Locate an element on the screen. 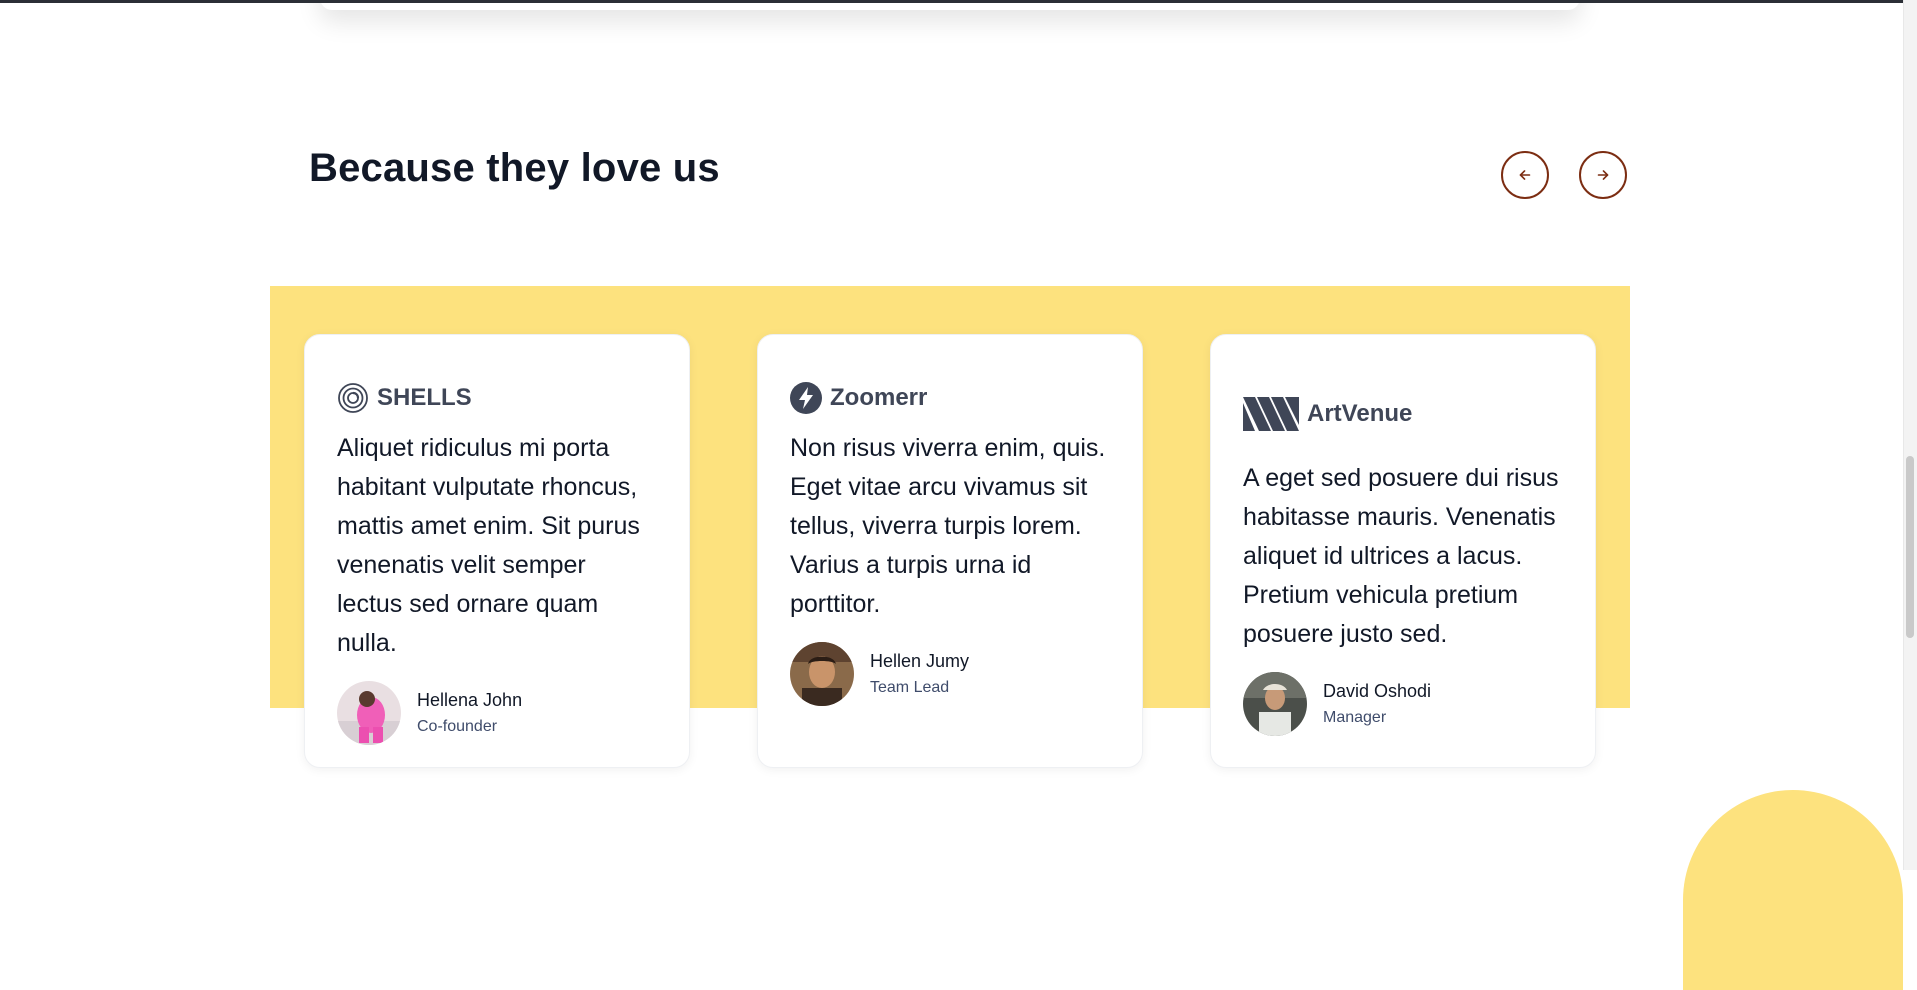  company-brand: ArtVenue is located at coordinates (1403, 414).